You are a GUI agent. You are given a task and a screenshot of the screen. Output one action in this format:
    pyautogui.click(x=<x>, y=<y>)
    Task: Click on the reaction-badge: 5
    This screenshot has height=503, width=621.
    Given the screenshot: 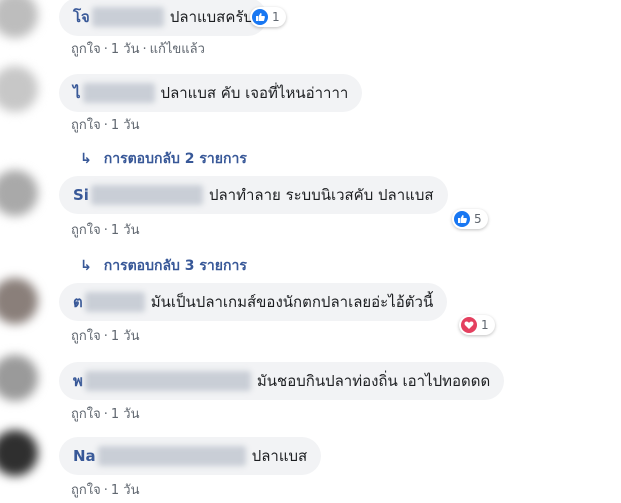 What is the action you would take?
    pyautogui.click(x=470, y=219)
    